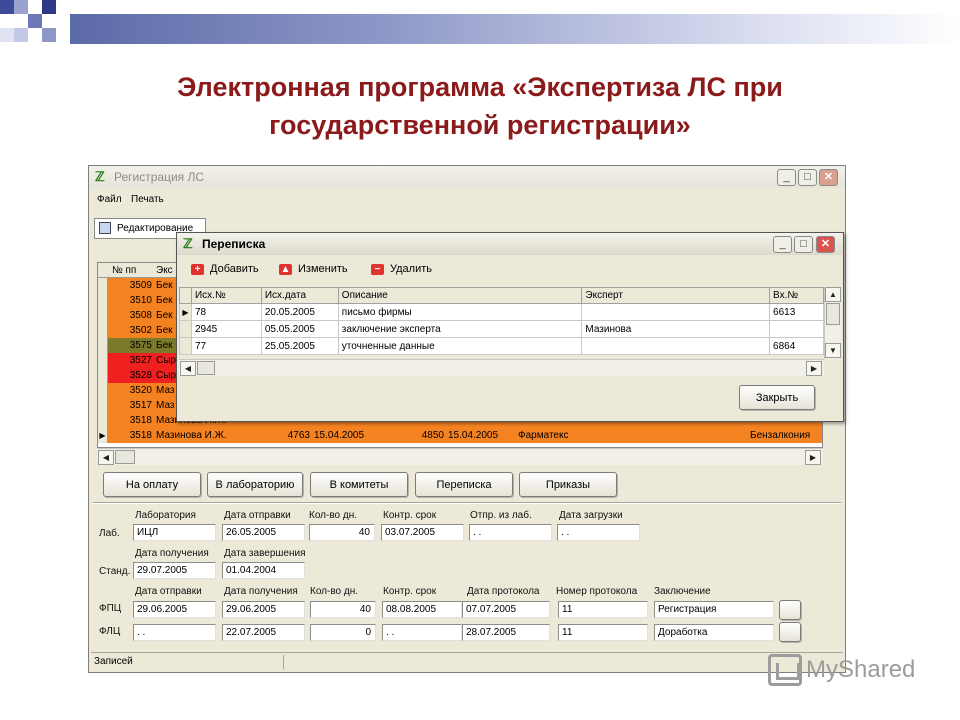 The height and width of the screenshot is (720, 960). What do you see at coordinates (510, 532) in the screenshot?
I see `lab-out-field: . .` at bounding box center [510, 532].